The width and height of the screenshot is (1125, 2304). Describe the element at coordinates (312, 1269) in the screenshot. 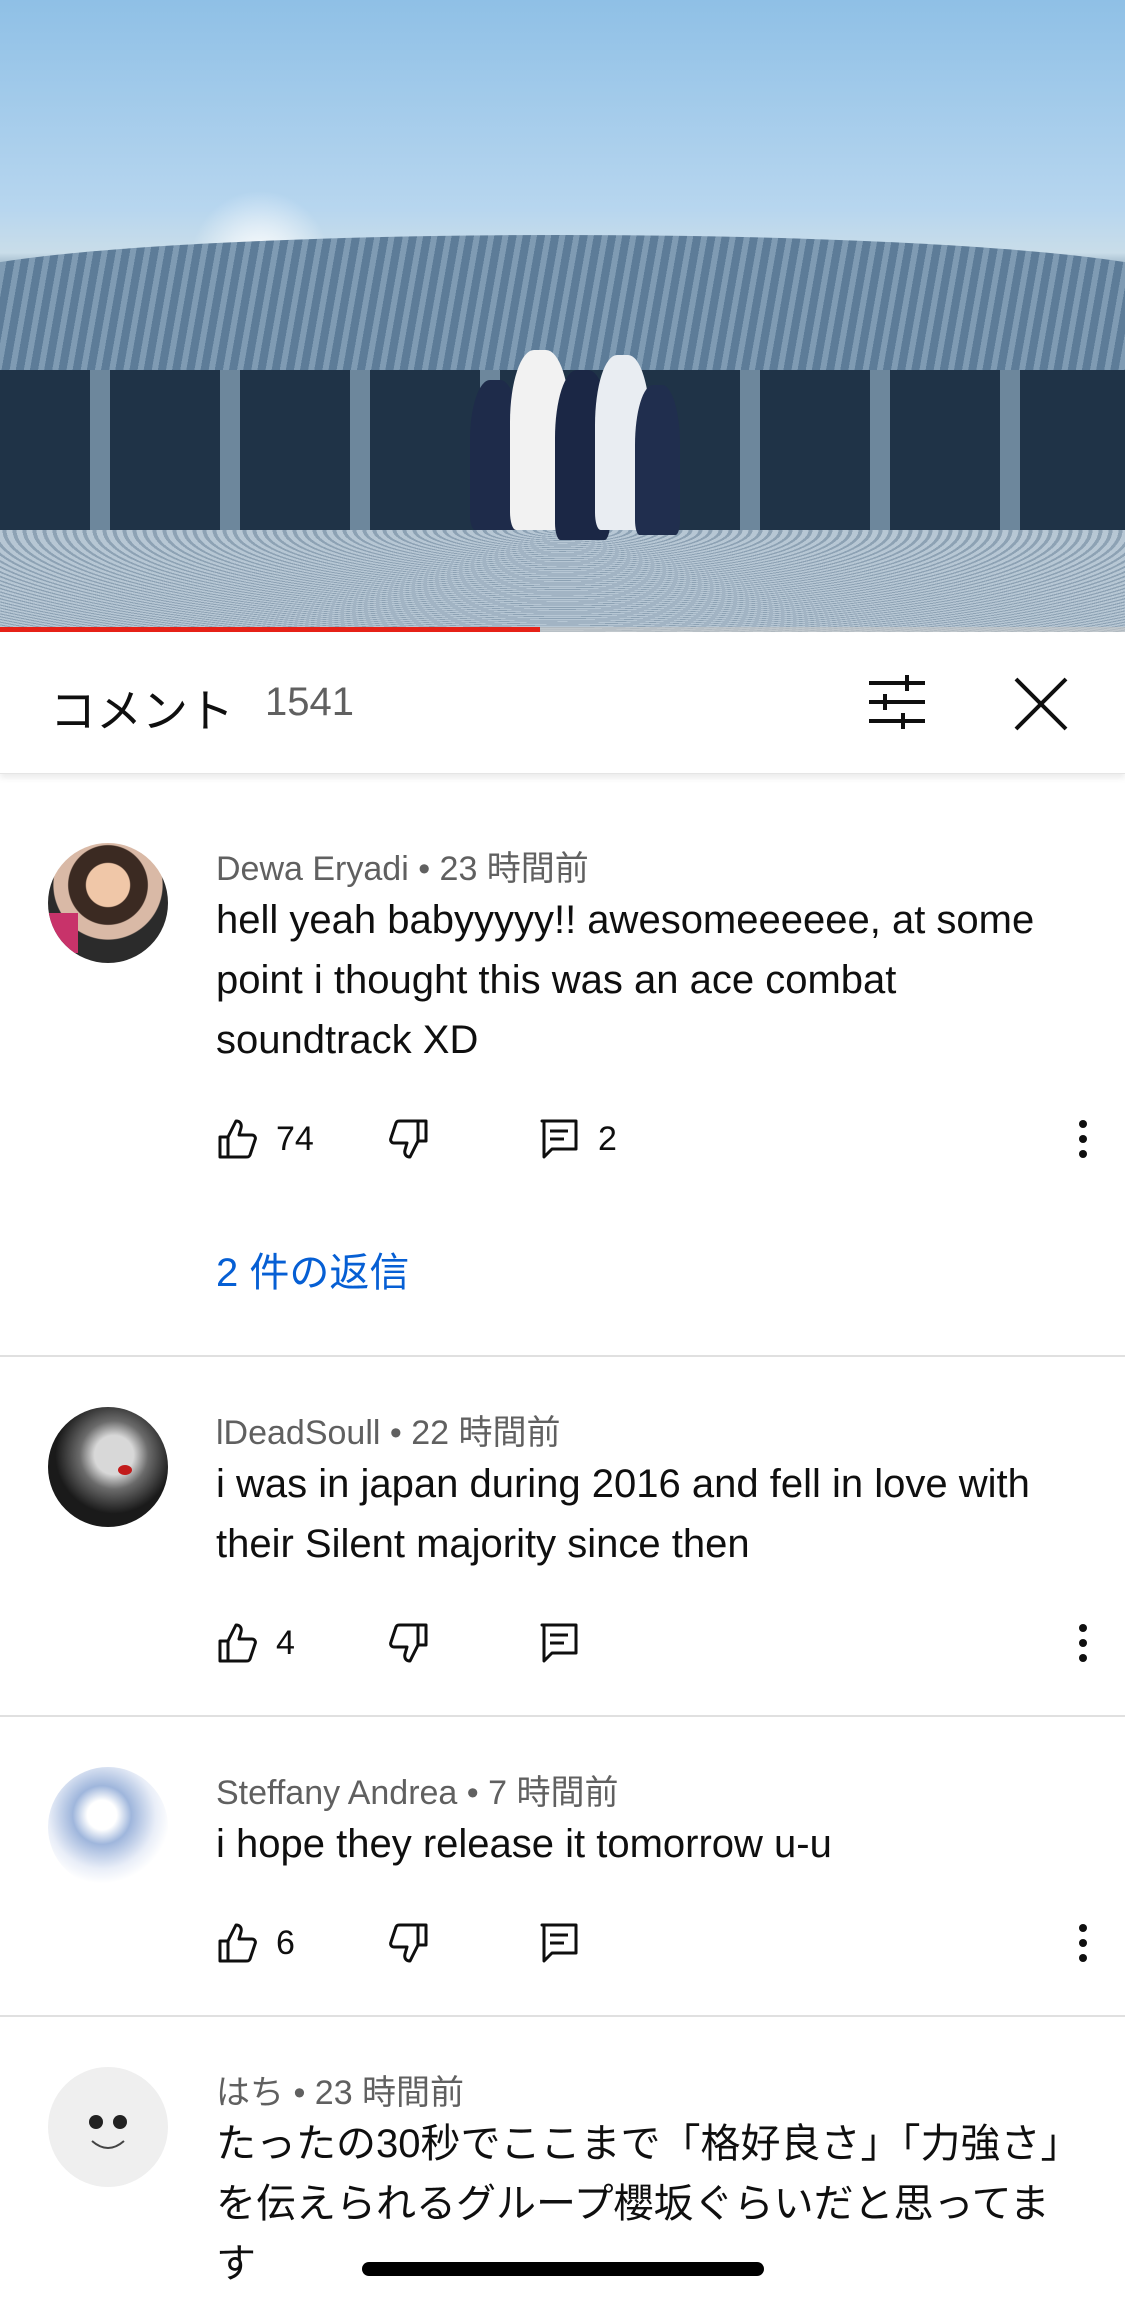

I see `view-replies-link: 2 件の返信` at that location.